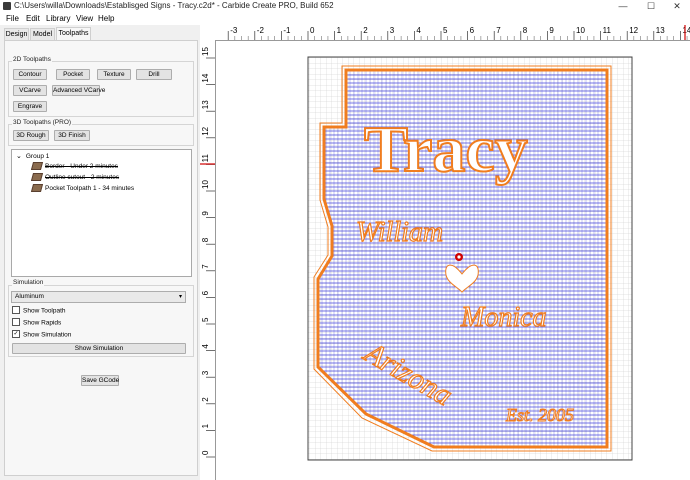 The width and height of the screenshot is (690, 480). Describe the element at coordinates (90, 188) in the screenshot. I see `tree-item-label: Pocket Toolpath 1 - 34 minutes` at that location.